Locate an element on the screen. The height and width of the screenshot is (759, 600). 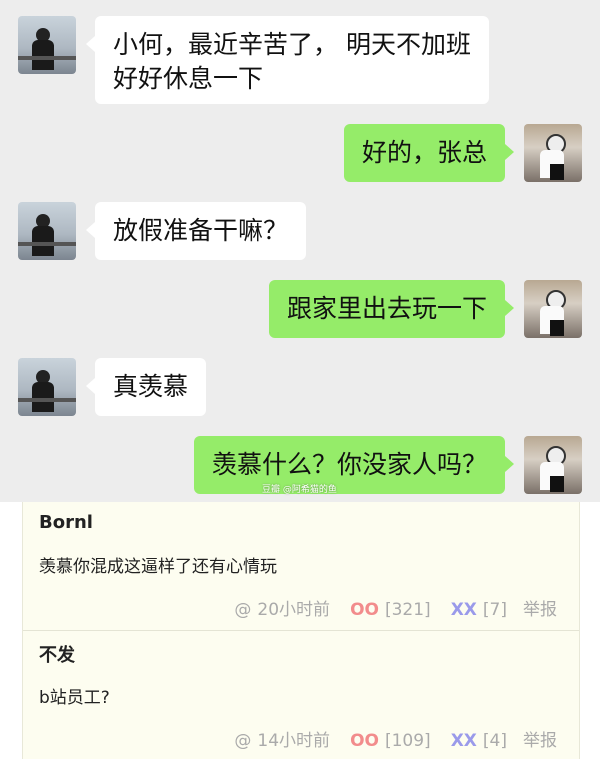
oo-count: [109] is located at coordinates (407, 741).